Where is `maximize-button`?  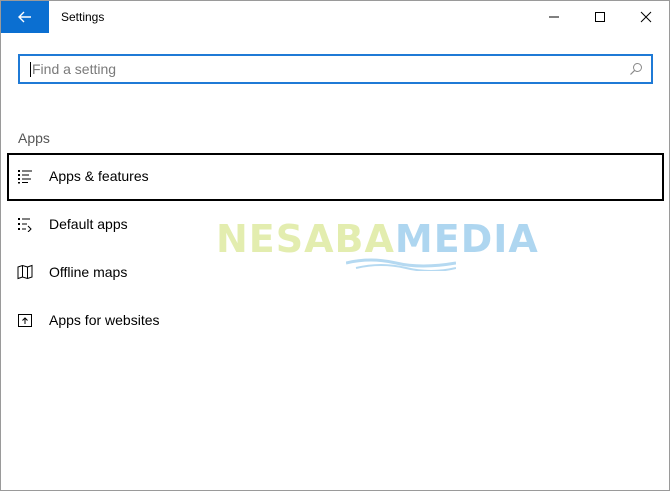
maximize-button is located at coordinates (600, 17).